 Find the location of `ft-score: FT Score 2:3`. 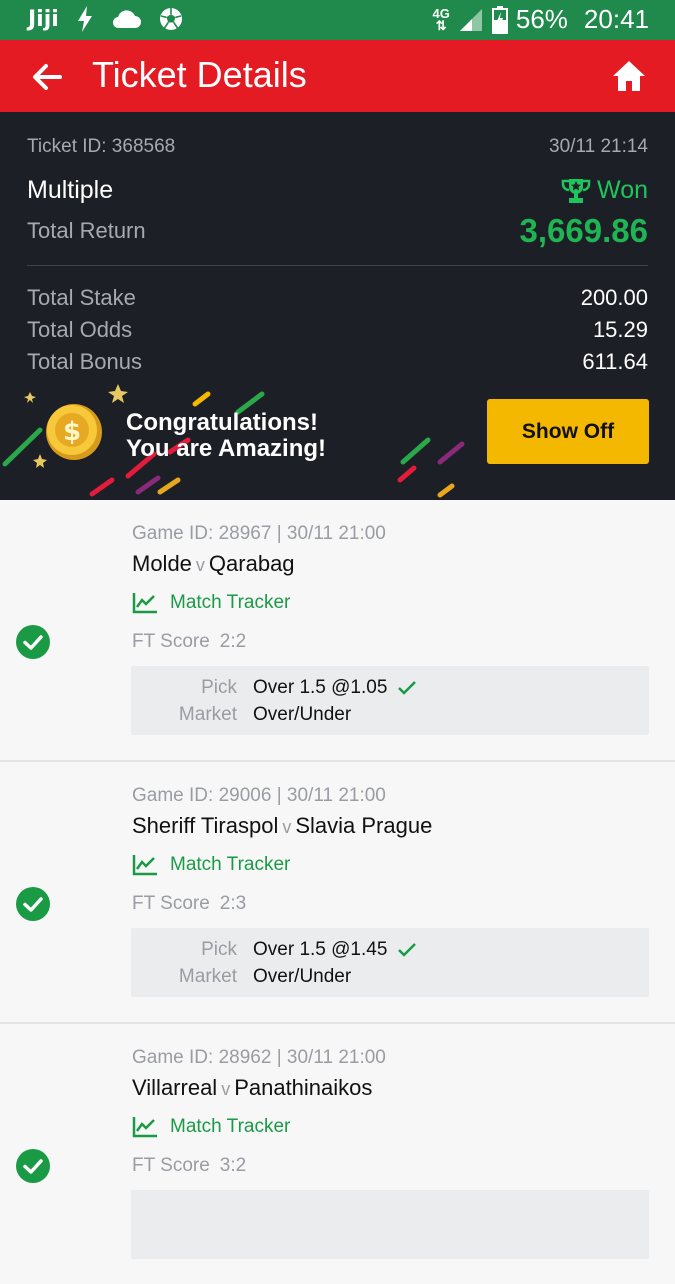

ft-score: FT Score 2:3 is located at coordinates (189, 903).